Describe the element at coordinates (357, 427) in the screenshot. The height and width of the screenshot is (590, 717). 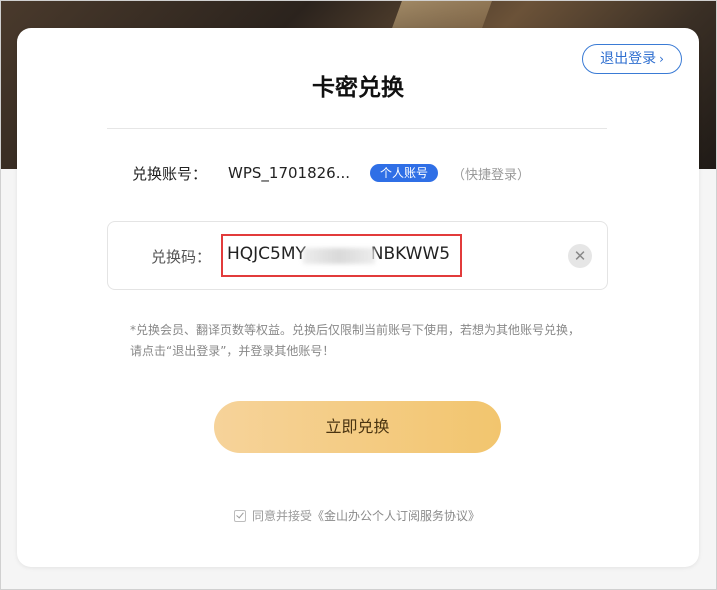
I see `redeem-button: 立即兑换` at that location.